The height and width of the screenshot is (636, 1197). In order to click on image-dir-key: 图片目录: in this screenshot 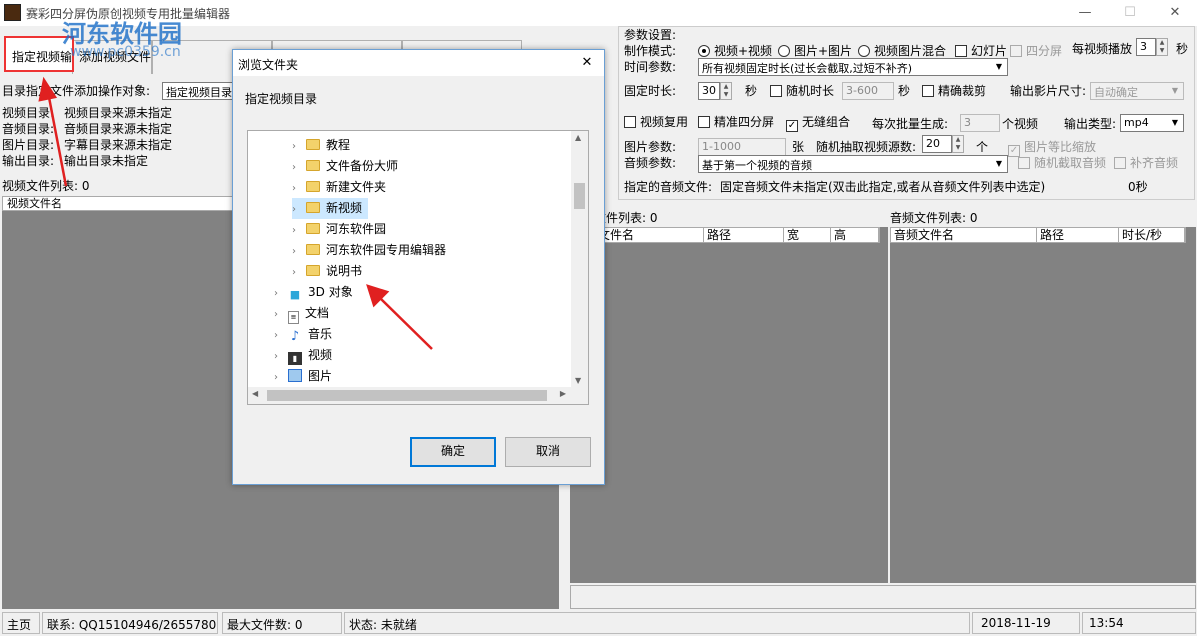, I will do `click(28, 145)`.